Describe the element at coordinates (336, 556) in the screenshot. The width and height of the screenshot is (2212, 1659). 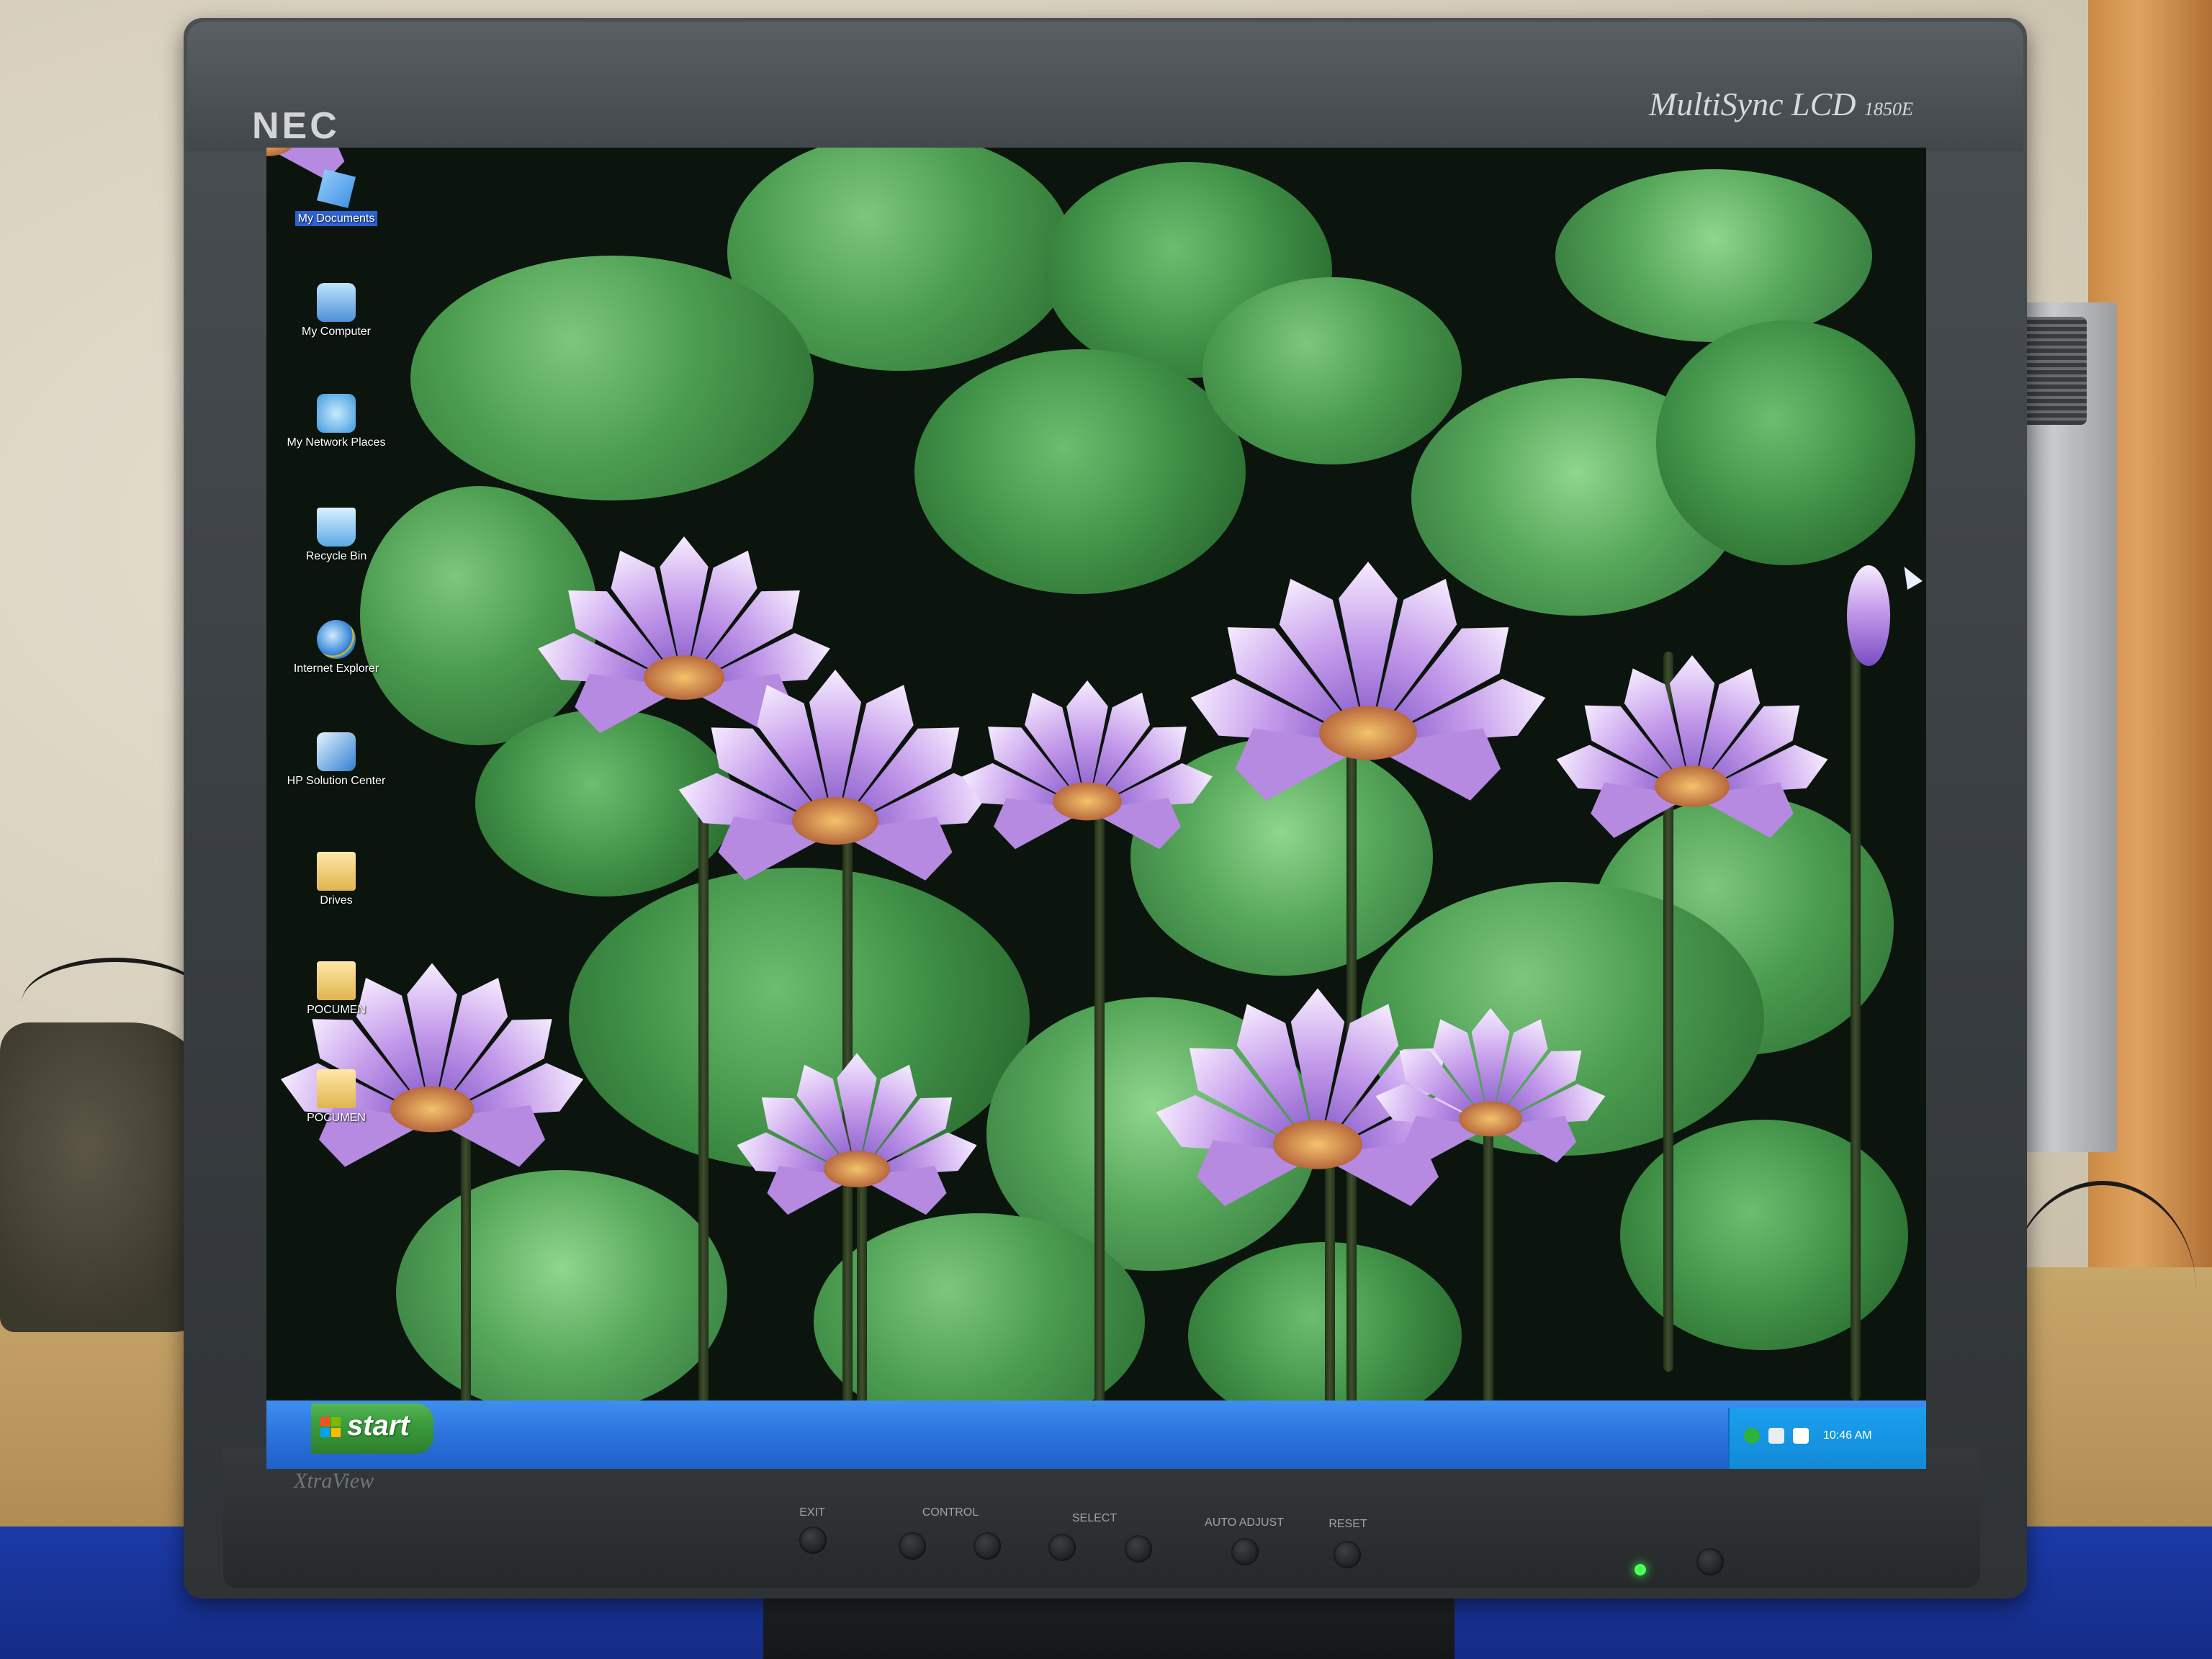
I see `icon-label: Recycle Bin` at that location.